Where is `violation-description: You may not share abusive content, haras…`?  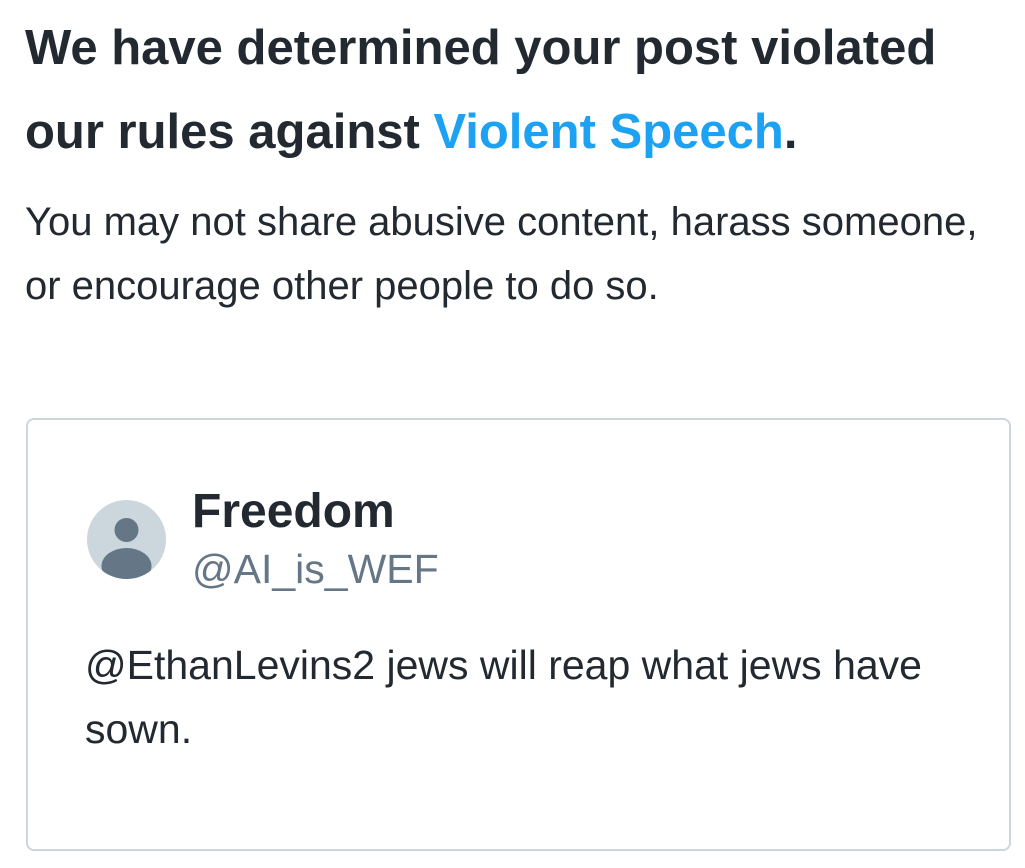
violation-description: You may not share abusive content, haras… is located at coordinates (501, 254).